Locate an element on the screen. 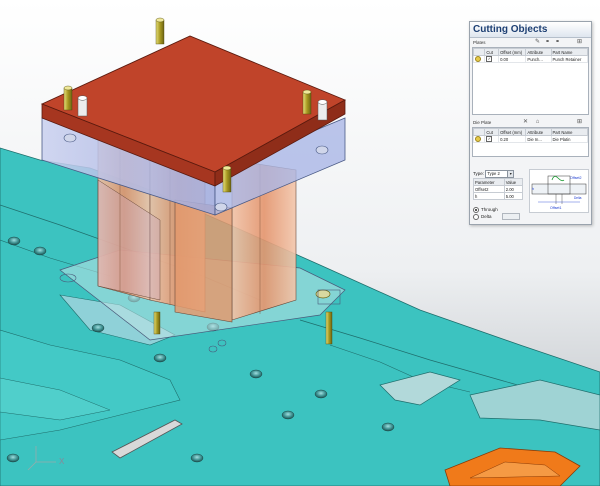 The width and height of the screenshot is (600, 486). param-name: Offset2 is located at coordinates (489, 189).